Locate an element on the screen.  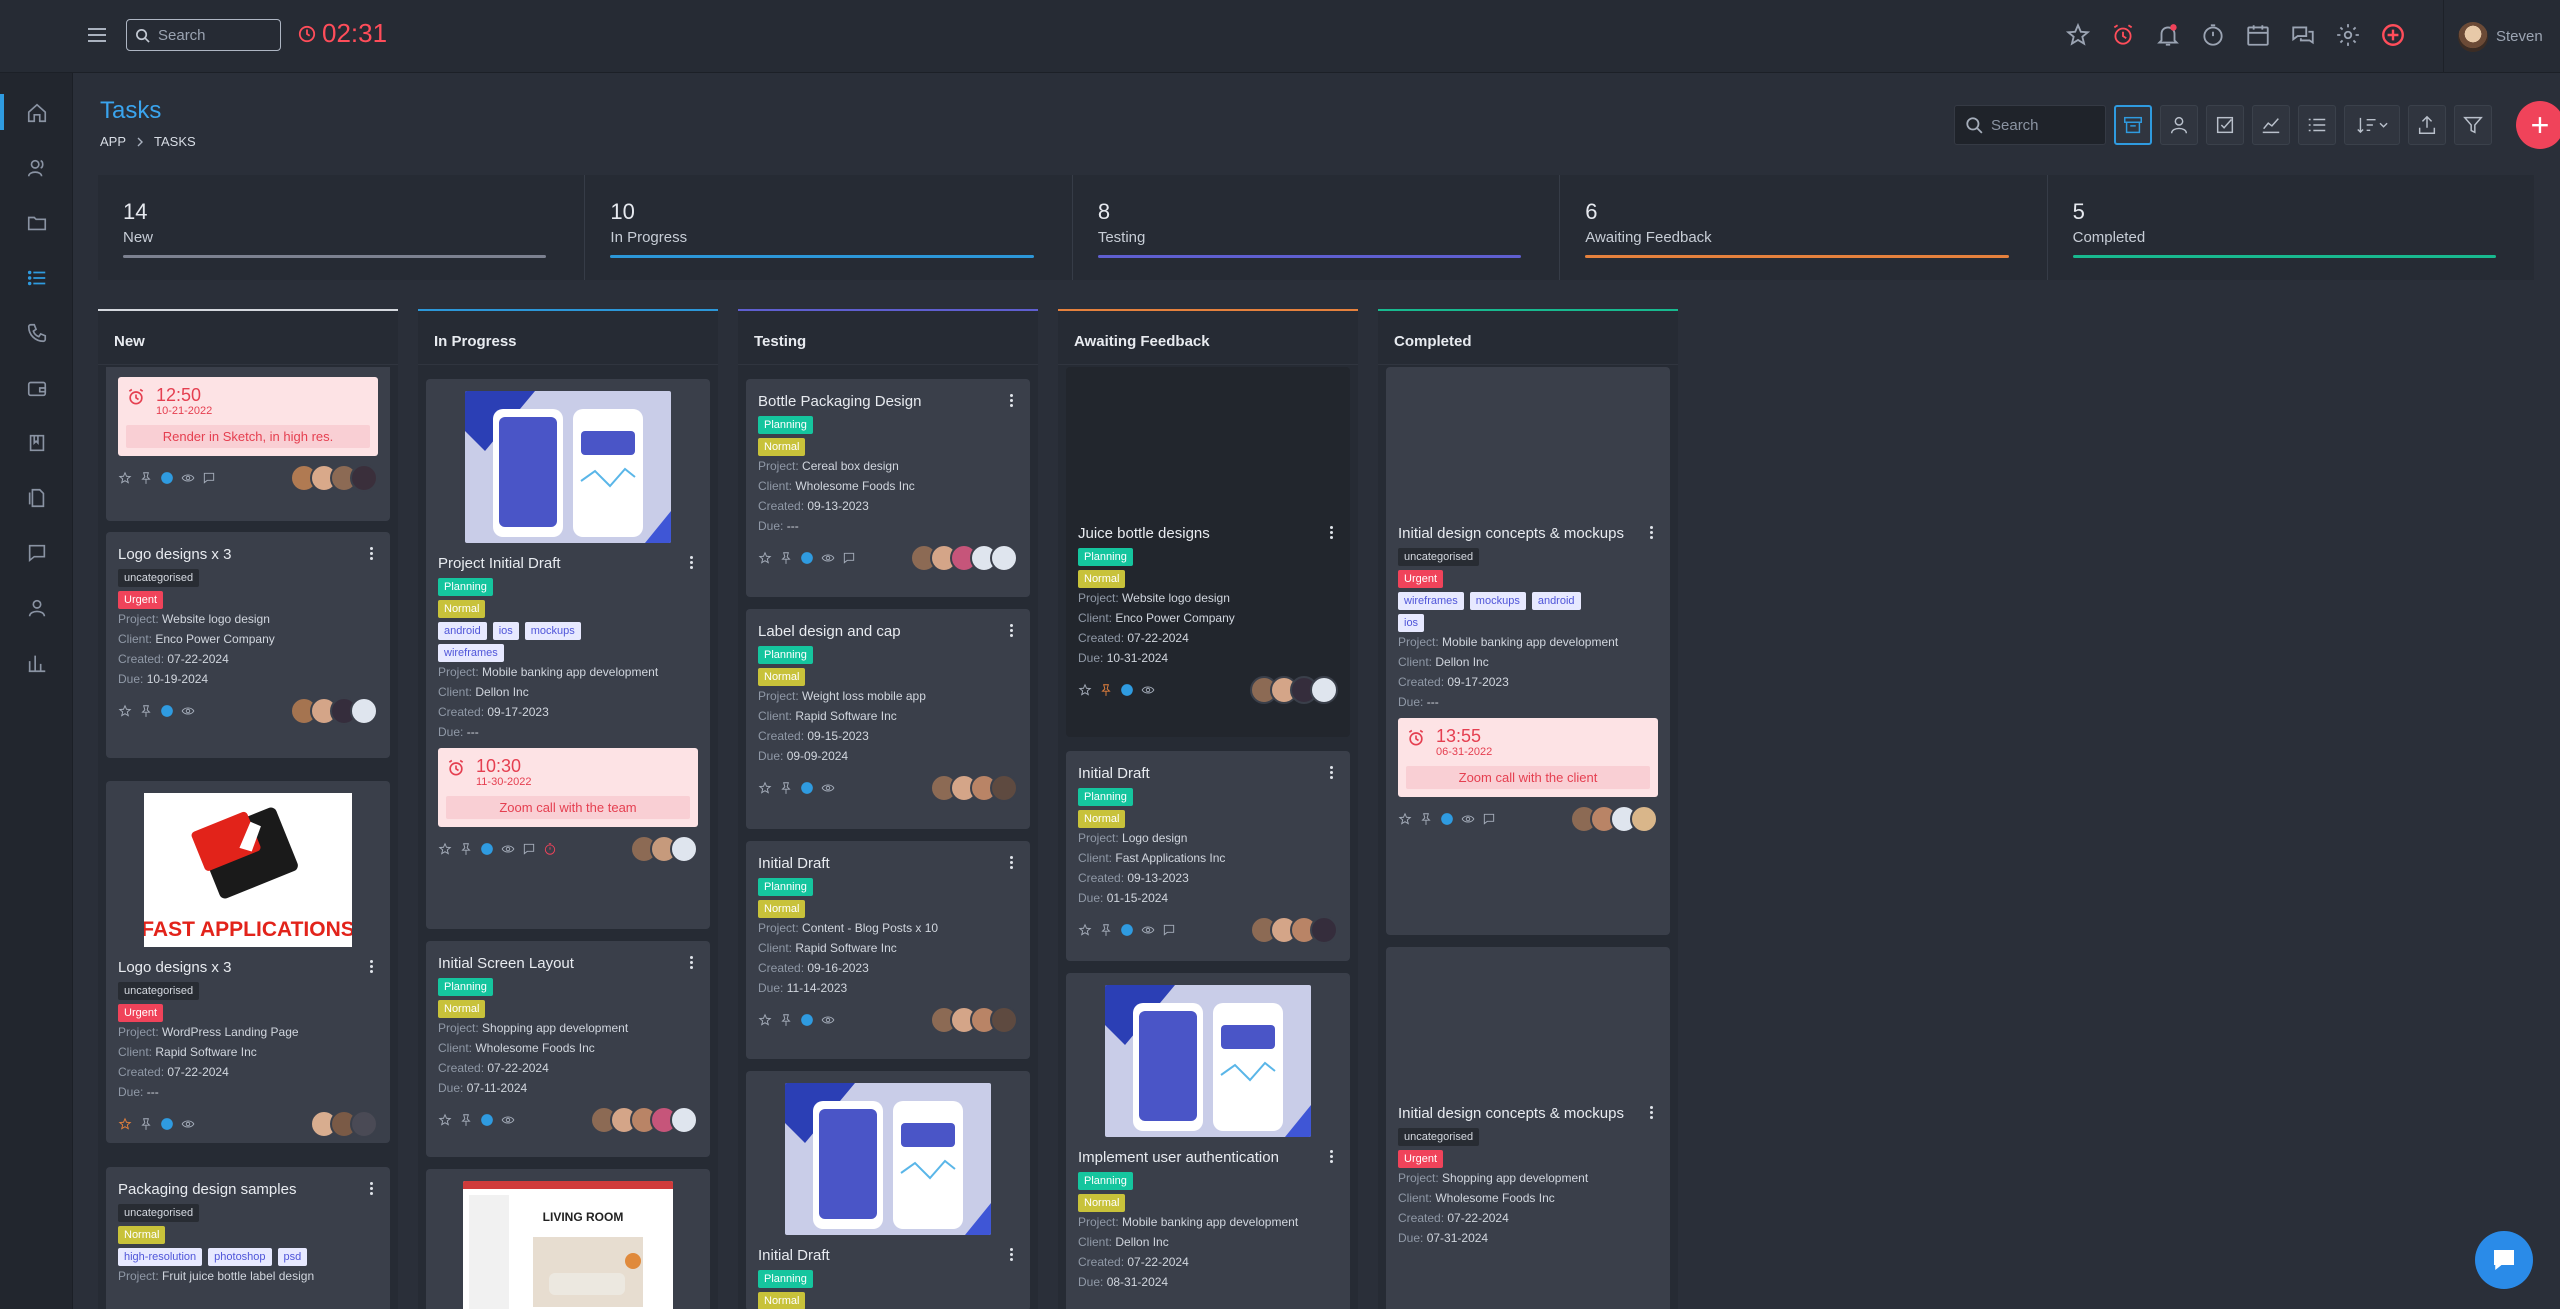
sidebar-item-reports is located at coordinates (37, 663).